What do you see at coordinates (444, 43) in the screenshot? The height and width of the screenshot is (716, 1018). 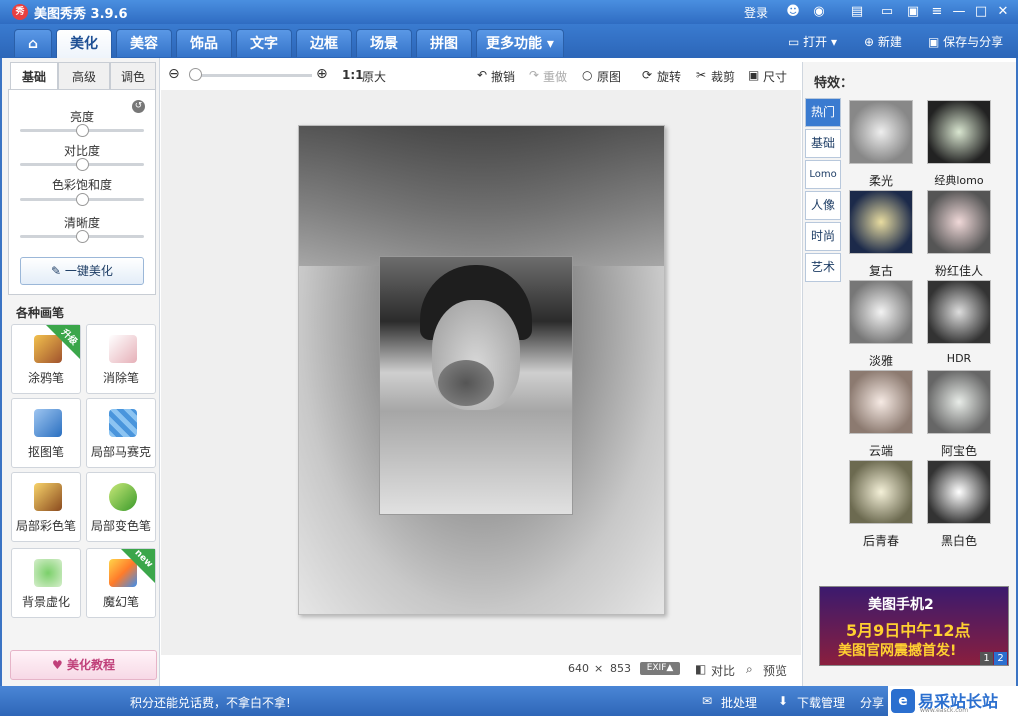 I see `tab-collage: 拼图` at bounding box center [444, 43].